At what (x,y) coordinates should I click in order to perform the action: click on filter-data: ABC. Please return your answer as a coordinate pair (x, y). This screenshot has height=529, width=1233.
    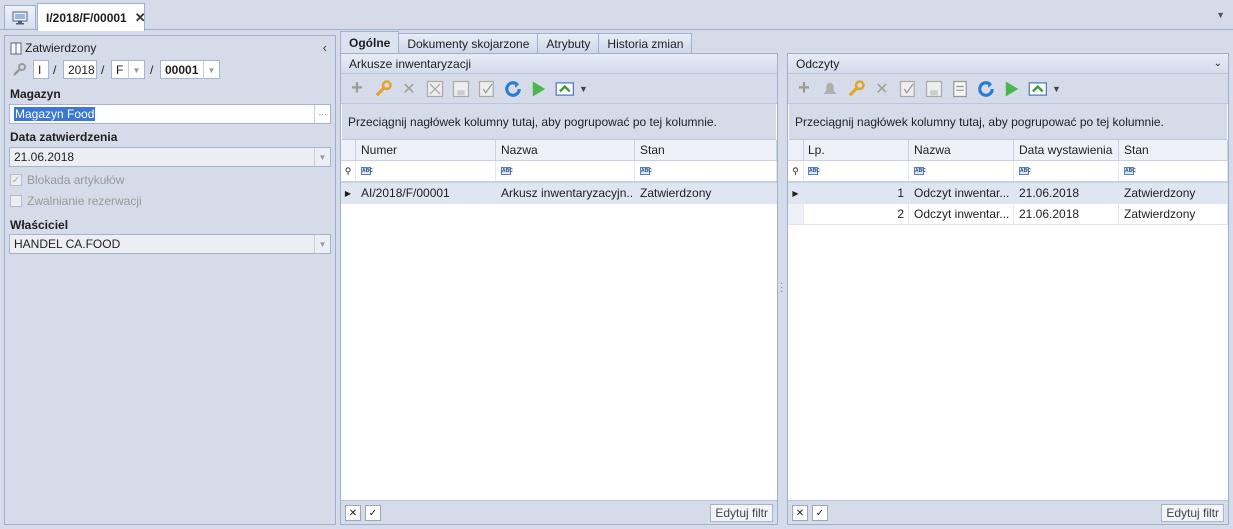
    Looking at the image, I should click on (1066, 171).